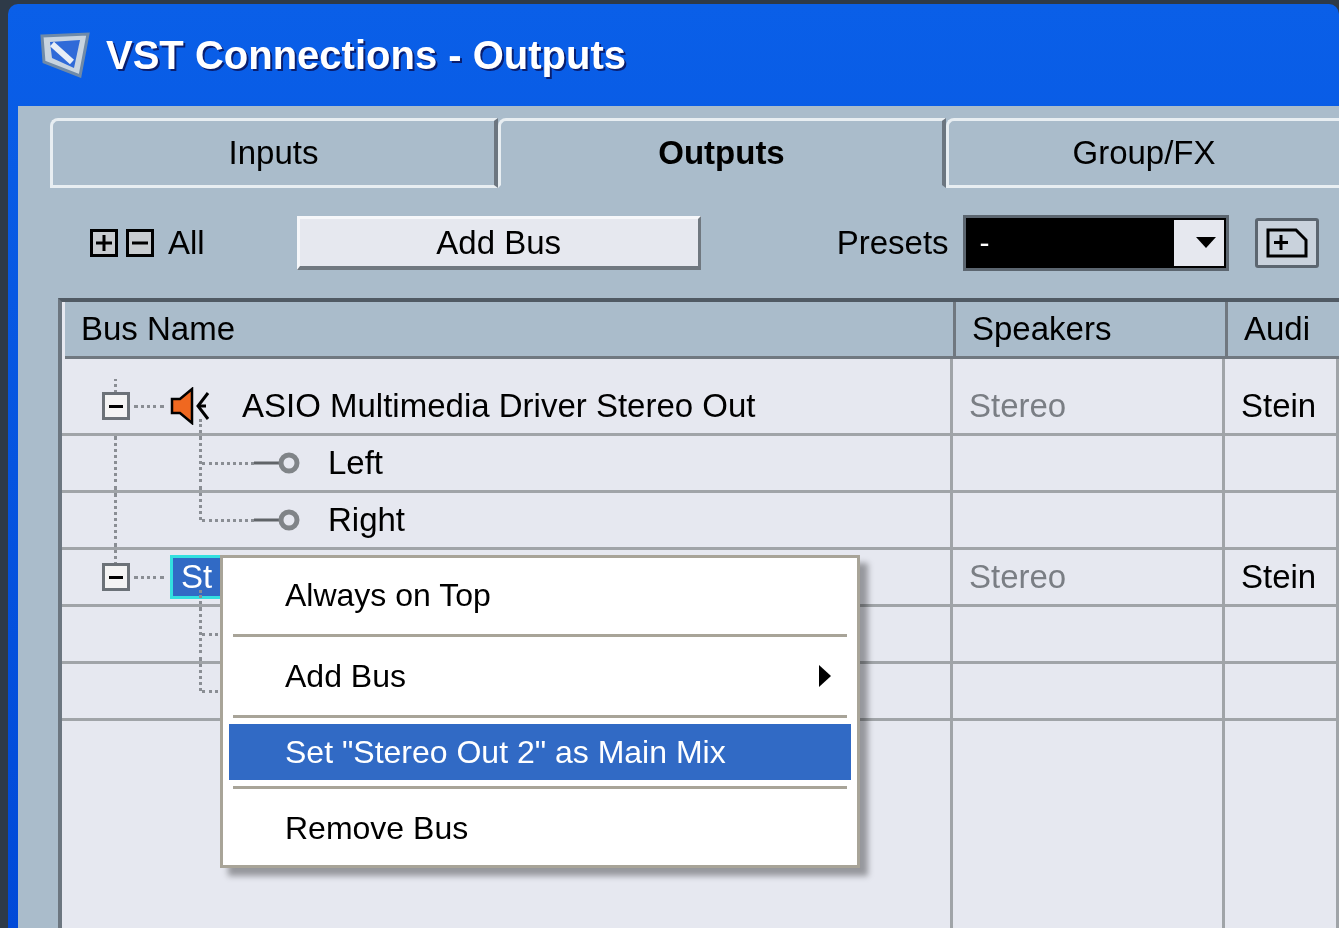 This screenshot has width=1339, height=928. I want to click on presets-label: Presets, so click(892, 243).